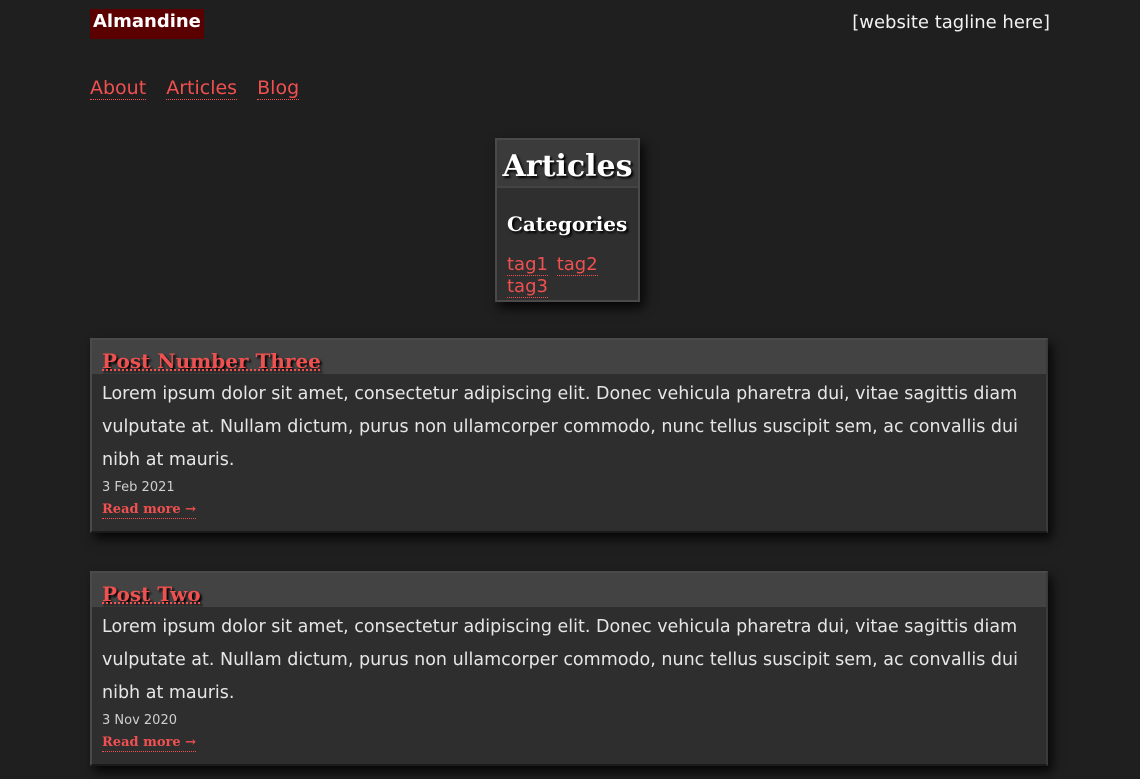  What do you see at coordinates (570, 25) in the screenshot?
I see `site-header: Almandine [website tagline here]` at bounding box center [570, 25].